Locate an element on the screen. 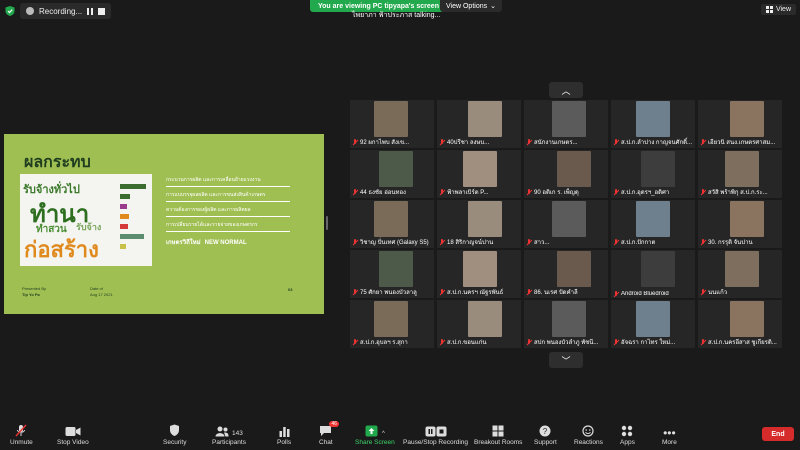 This screenshot has width=800, height=450. chevron-up-icon: ︿ is located at coordinates (566, 90).